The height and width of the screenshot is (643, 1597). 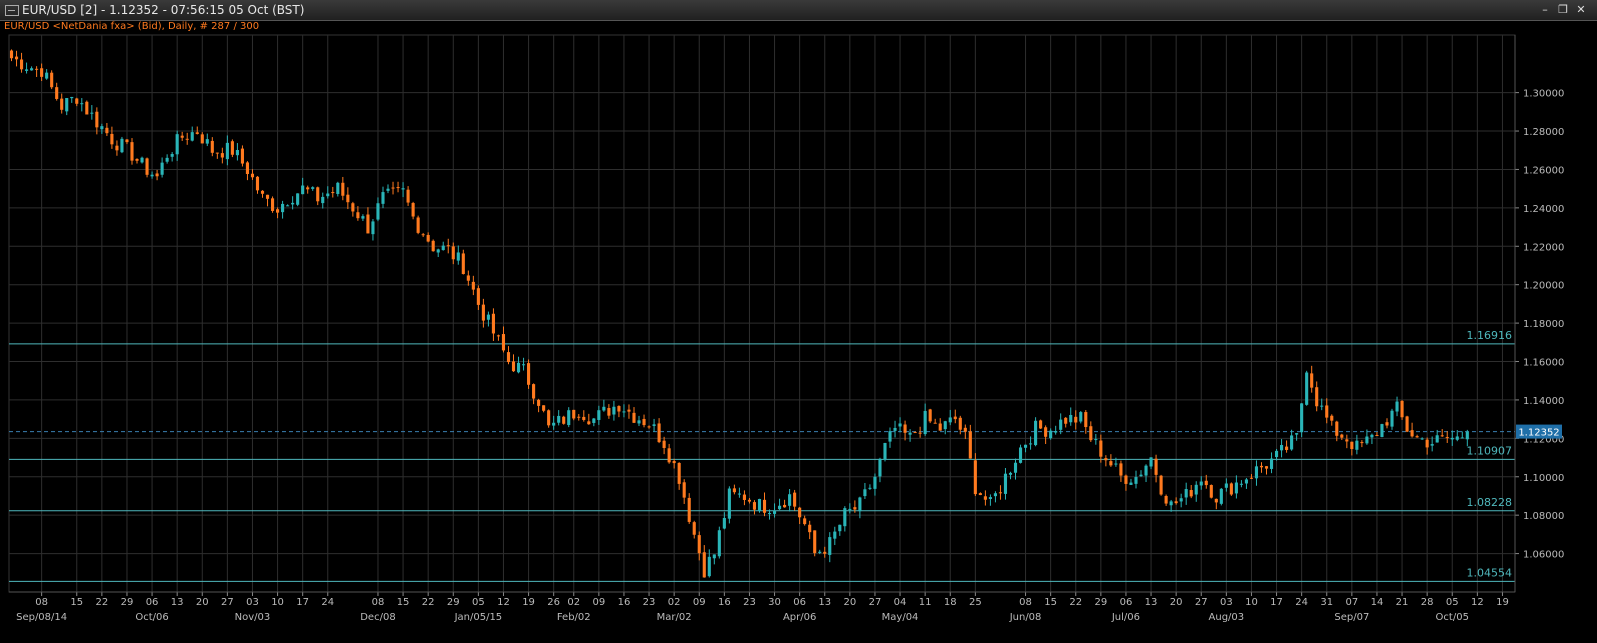 What do you see at coordinates (574, 617) in the screenshot?
I see `x-month-label: Feb/02` at bounding box center [574, 617].